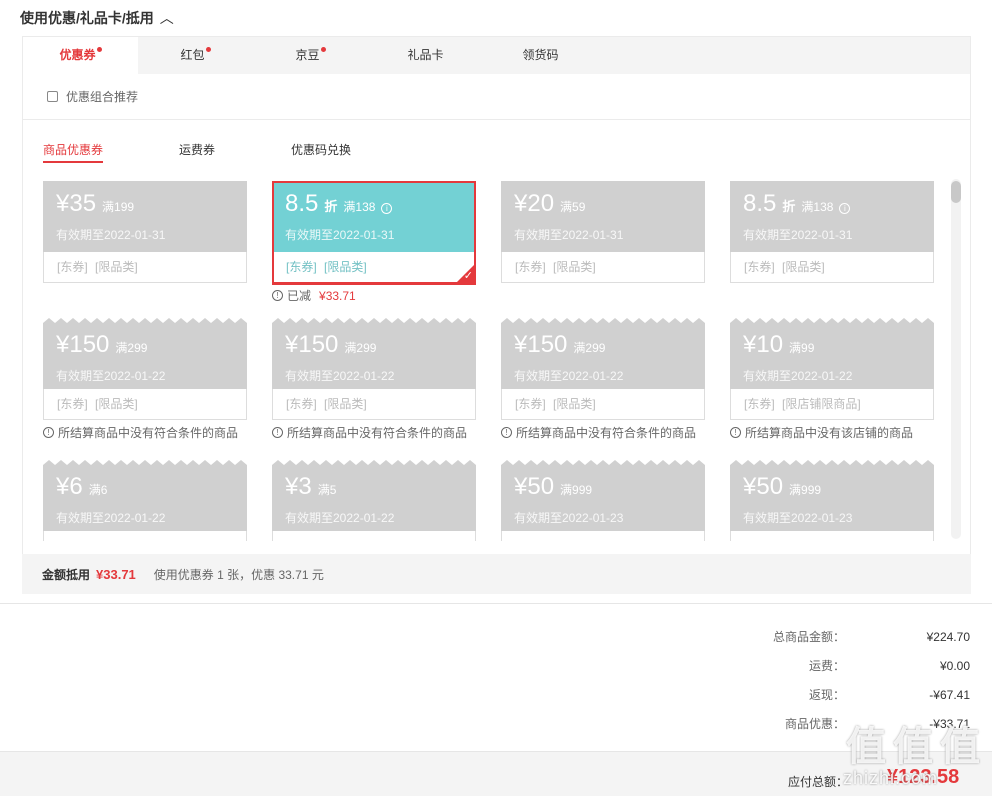 The image size is (992, 796). What do you see at coordinates (838, 346) in the screenshot?
I see `coupon-amount-row: ¥10 满99` at bounding box center [838, 346].